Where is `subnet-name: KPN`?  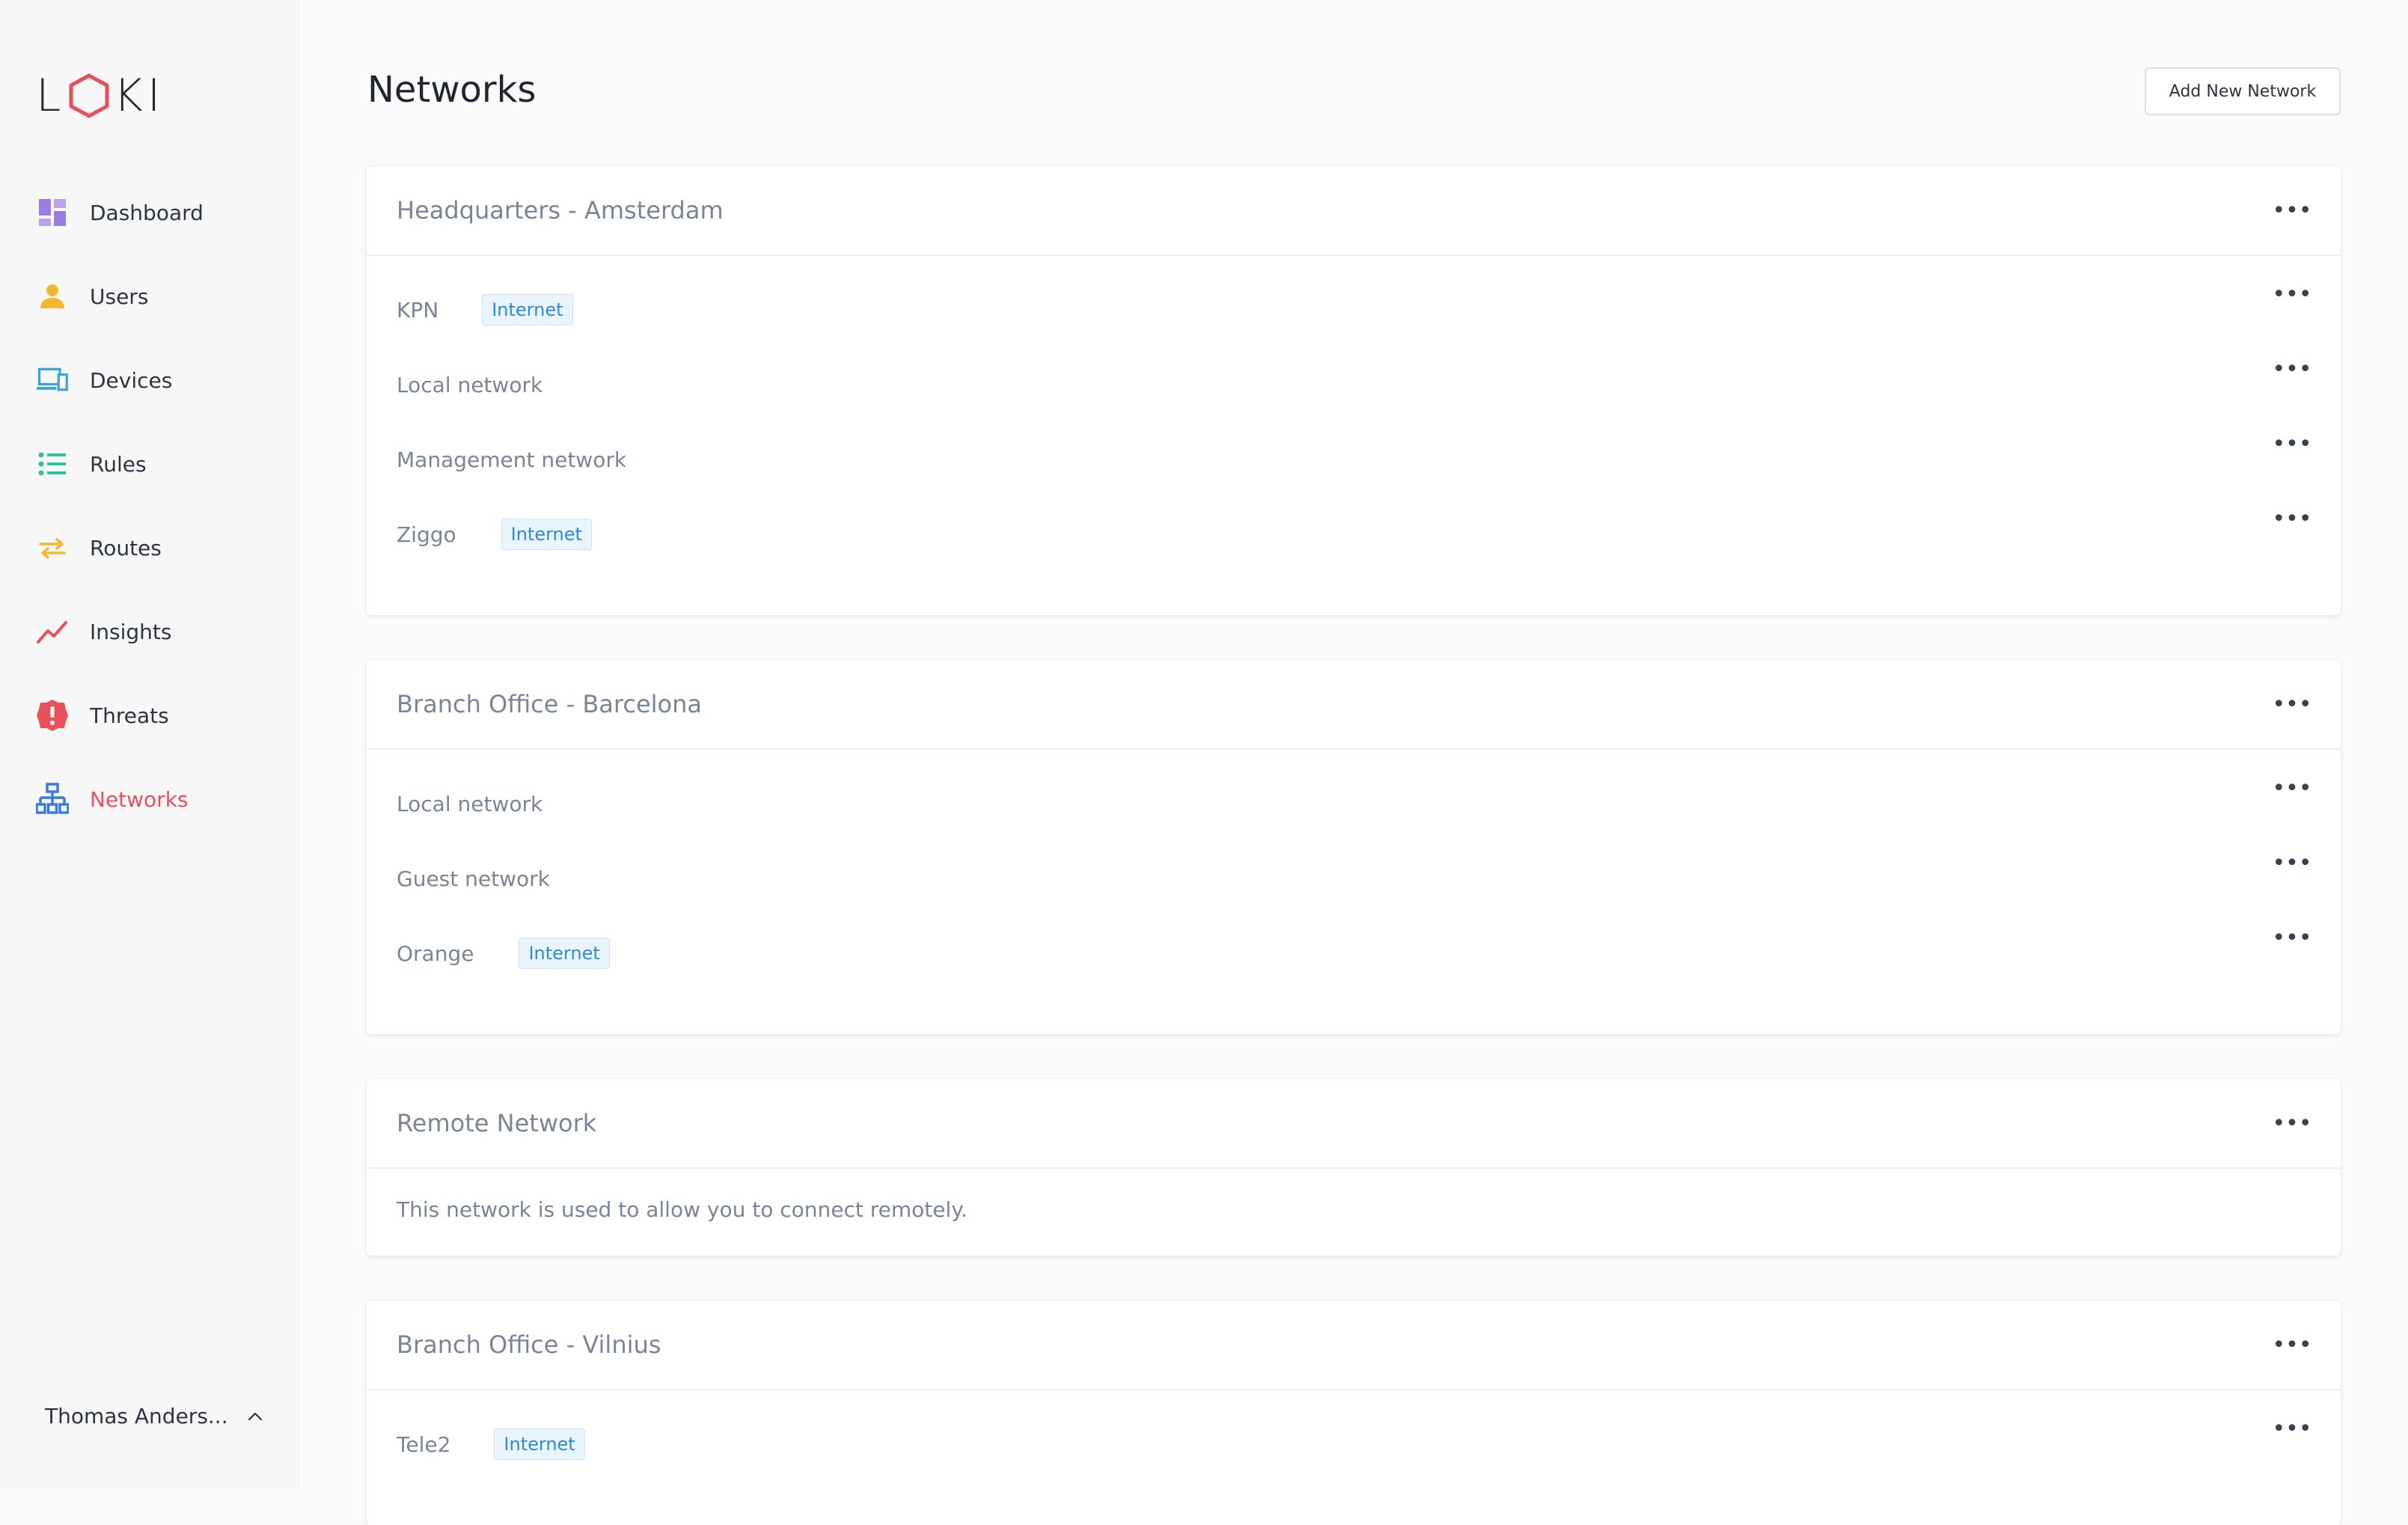
subnet-name: KPN is located at coordinates (418, 310).